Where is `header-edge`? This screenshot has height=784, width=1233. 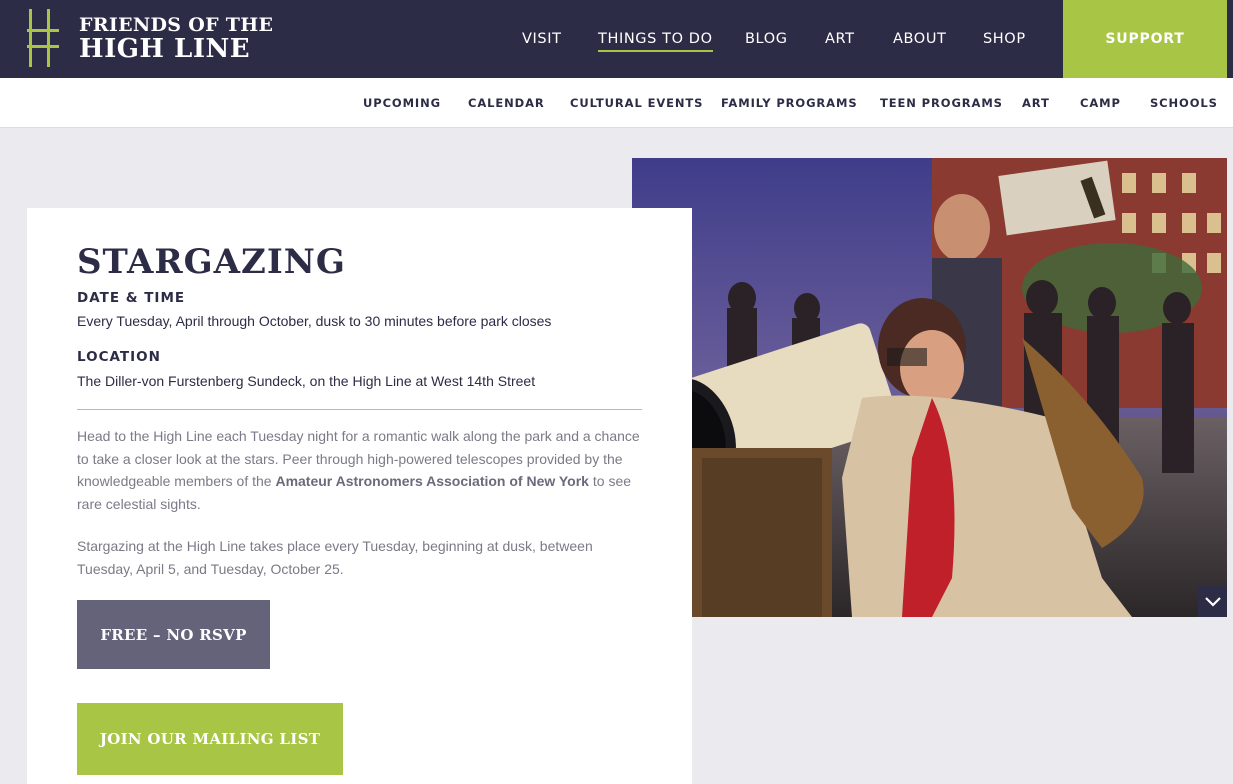 header-edge is located at coordinates (1230, 39).